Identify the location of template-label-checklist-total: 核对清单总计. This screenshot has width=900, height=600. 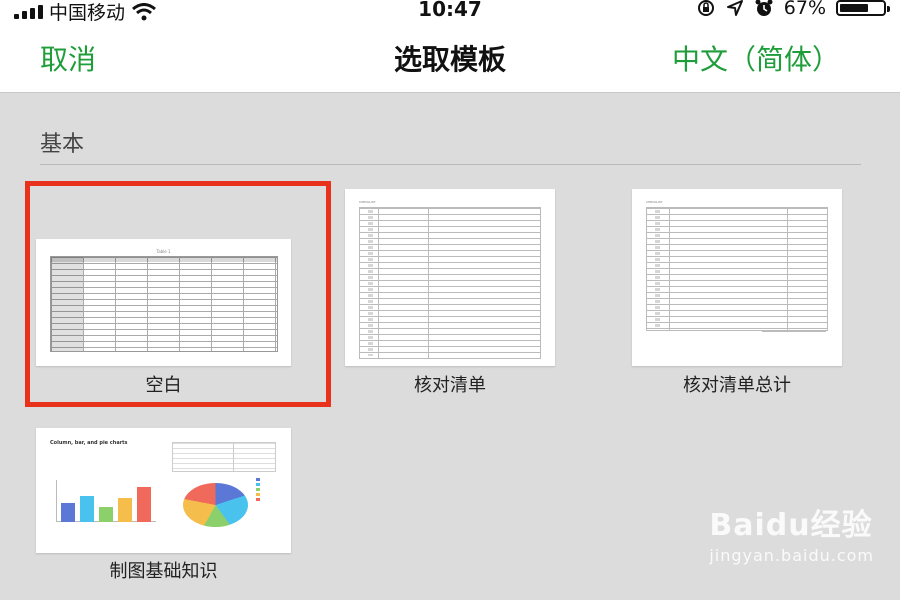
(737, 384).